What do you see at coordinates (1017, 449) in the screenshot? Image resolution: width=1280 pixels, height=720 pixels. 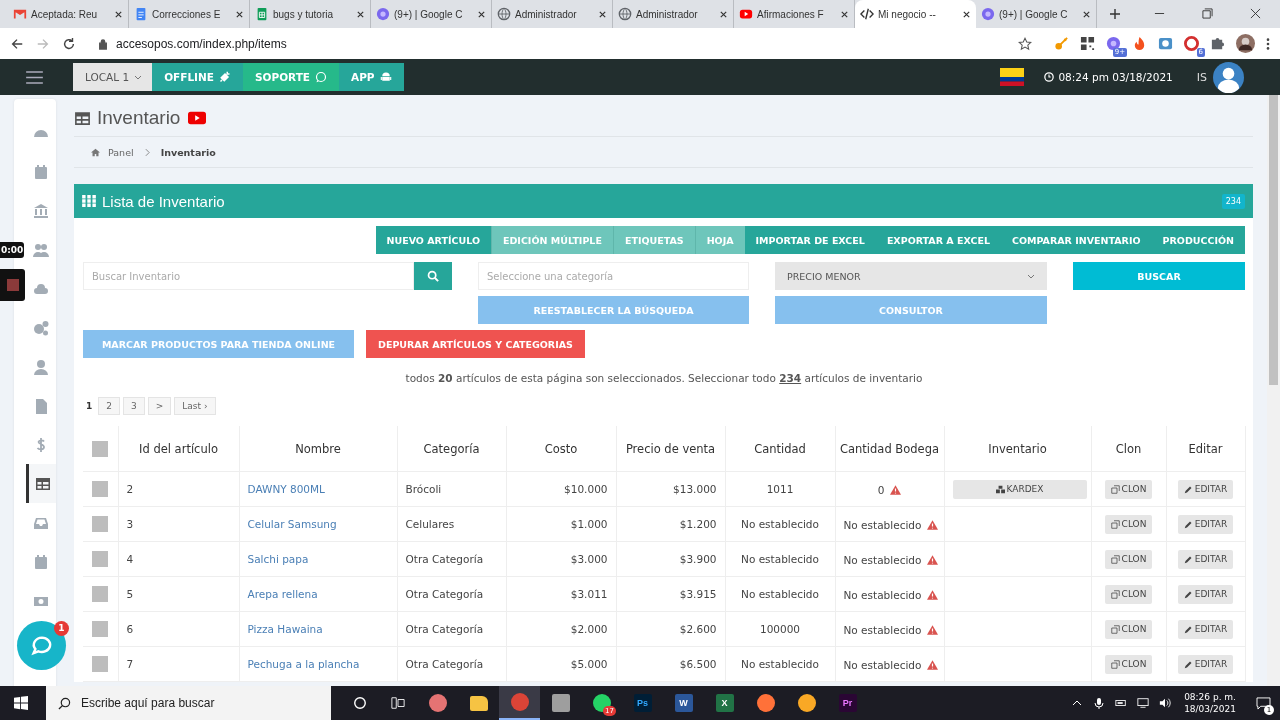 I see `column-header: Inventario` at bounding box center [1017, 449].